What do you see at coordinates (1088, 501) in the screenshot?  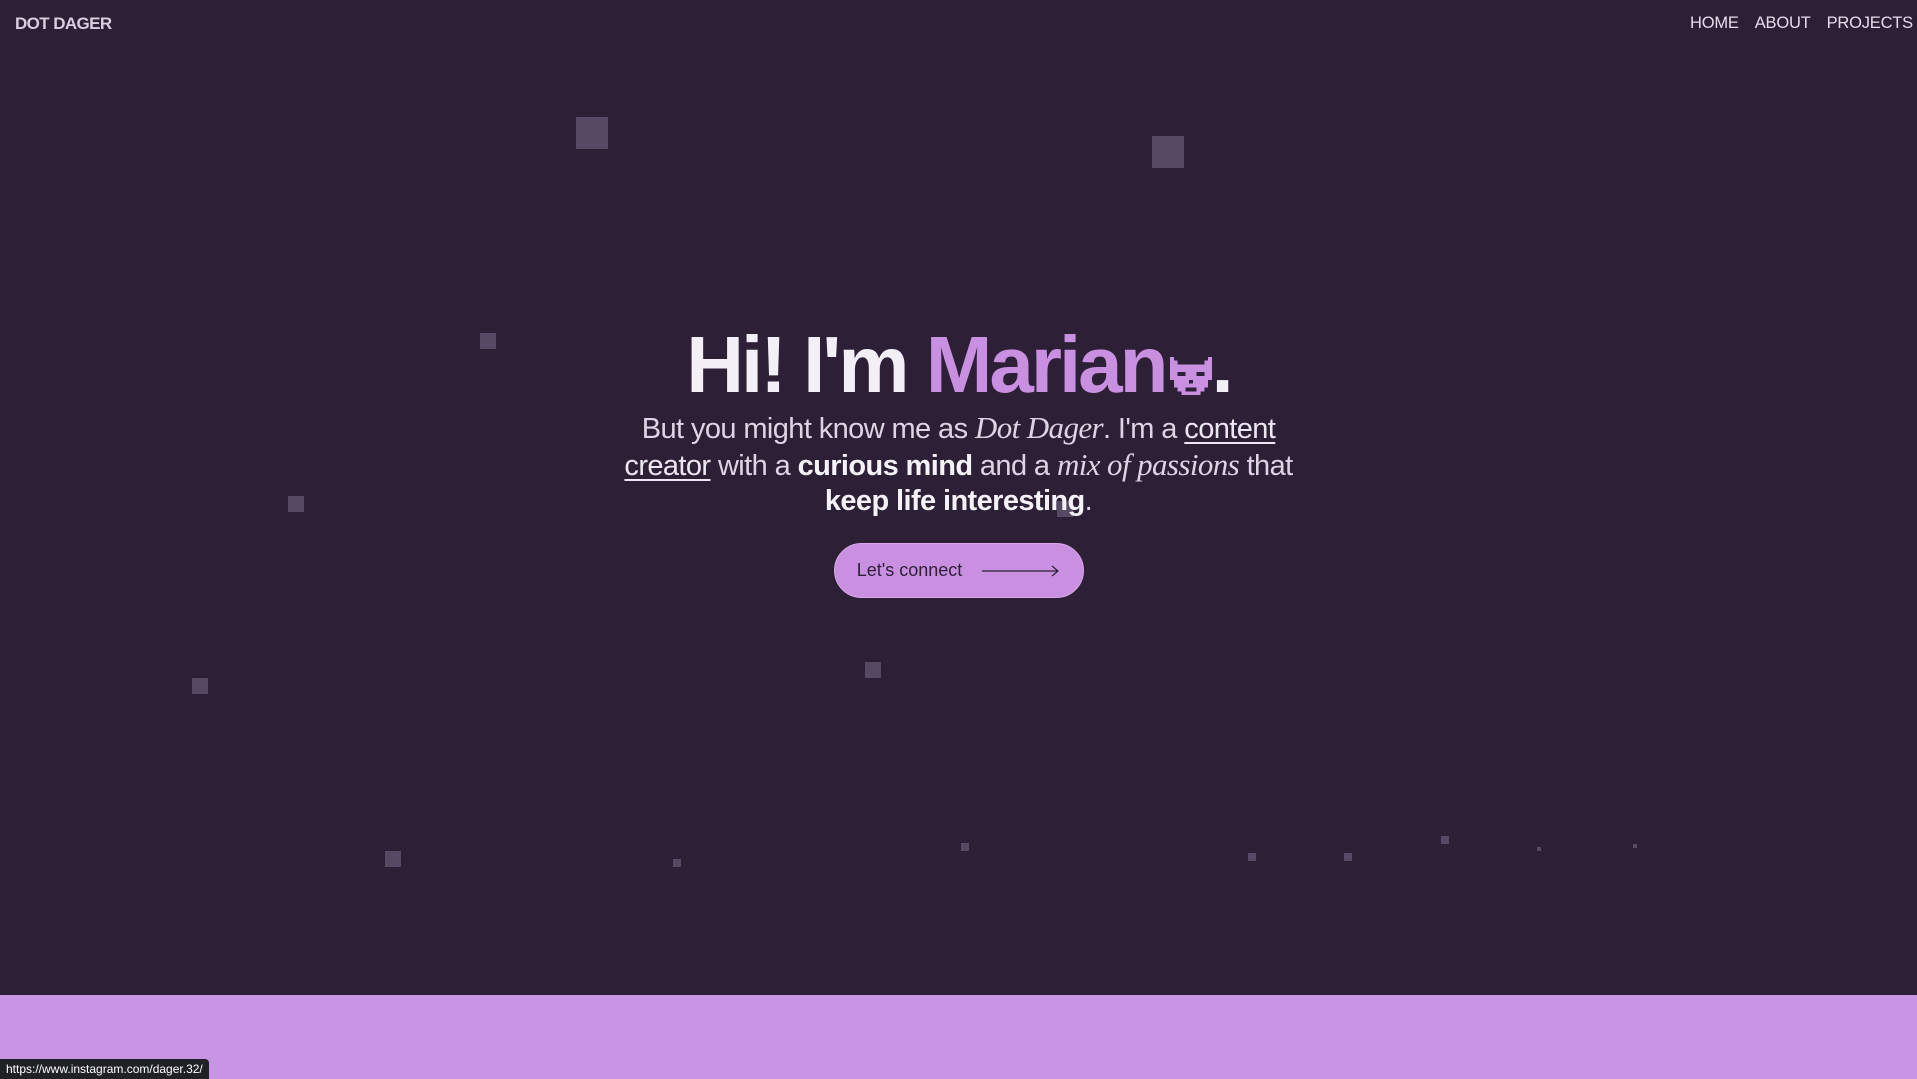 I see `intro-text: .` at bounding box center [1088, 501].